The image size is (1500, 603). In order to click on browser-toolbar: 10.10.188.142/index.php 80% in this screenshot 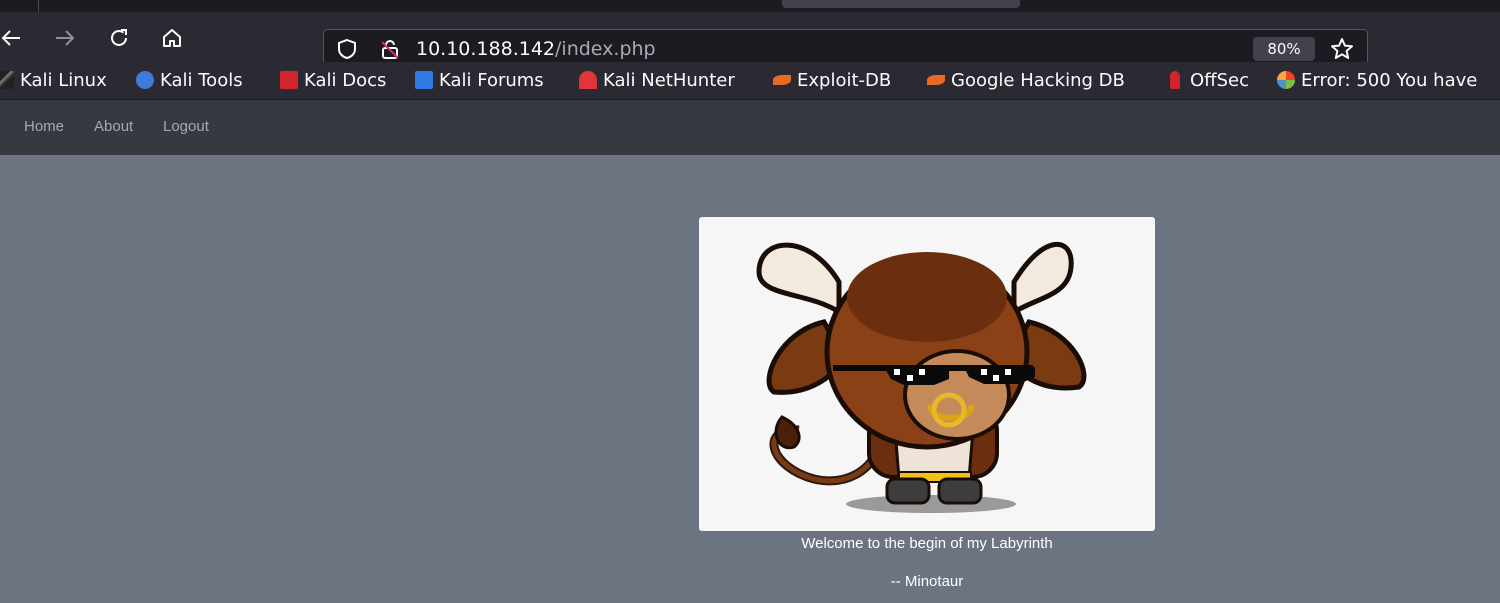, I will do `click(750, 39)`.